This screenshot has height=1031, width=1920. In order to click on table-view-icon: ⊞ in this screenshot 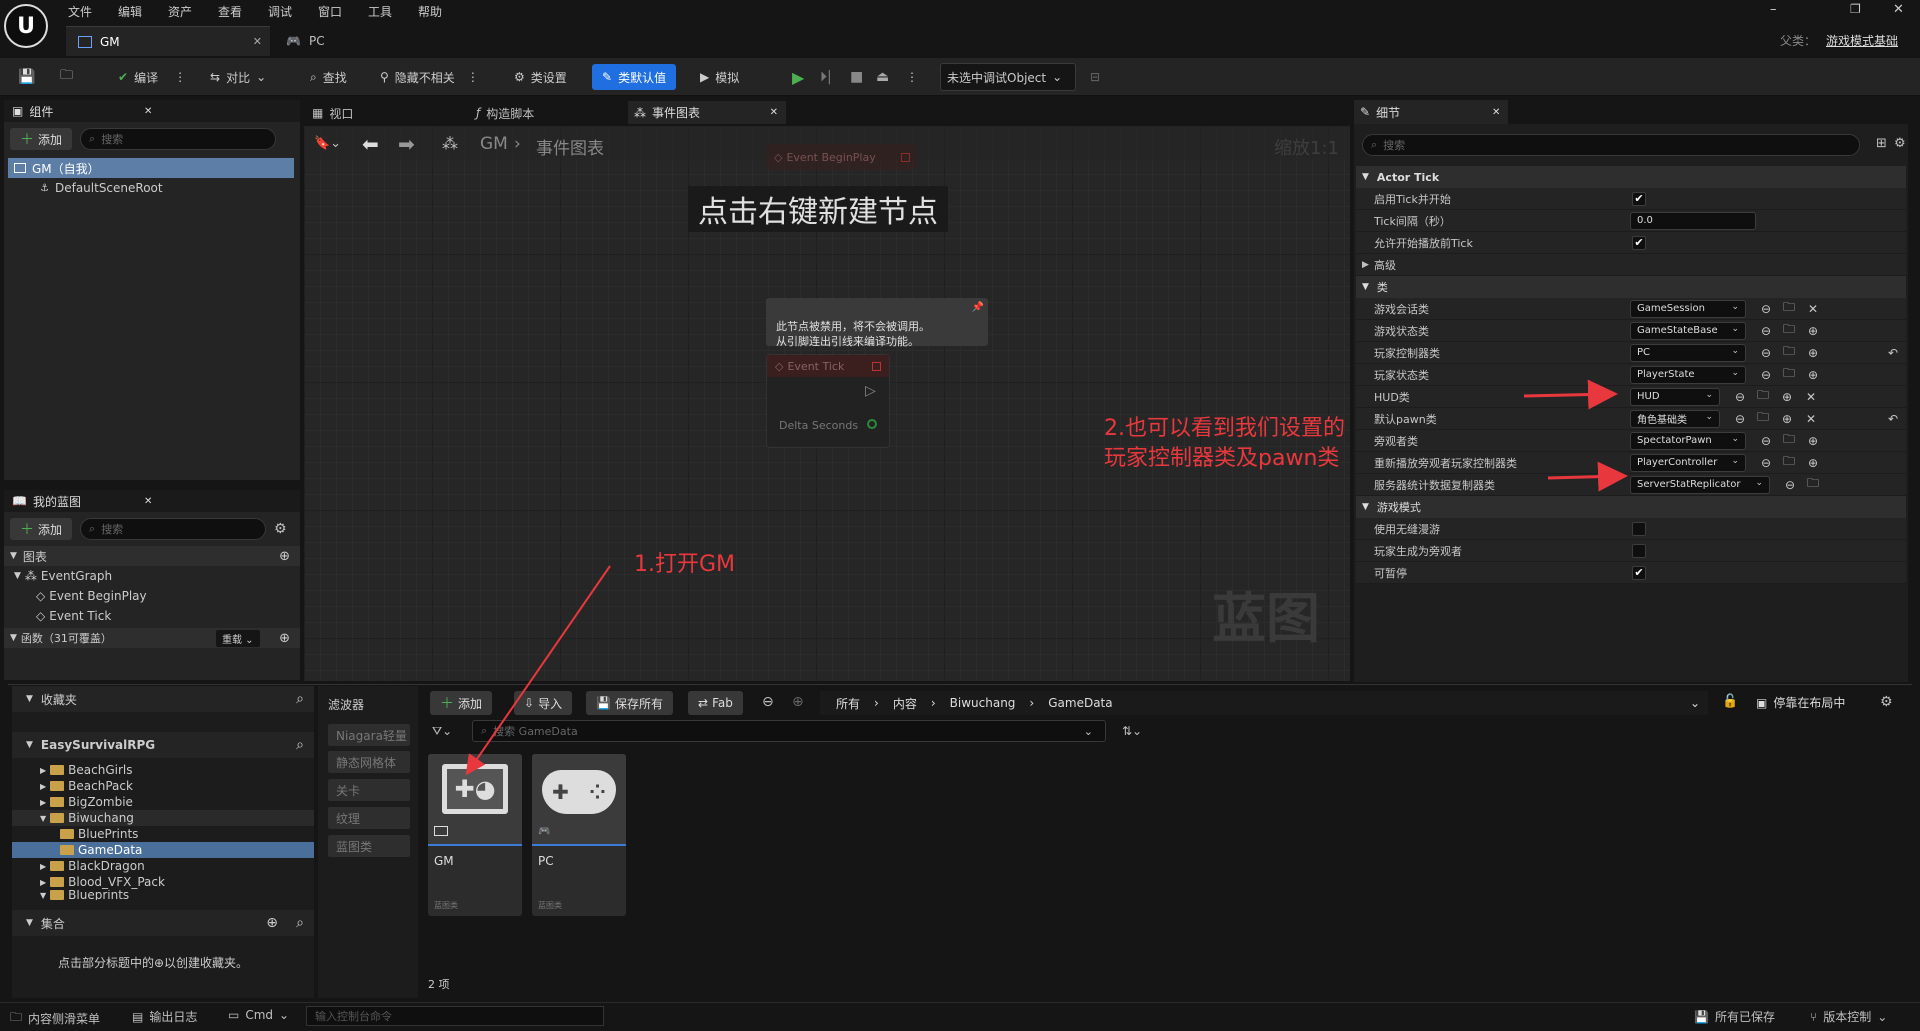, I will do `click(1881, 143)`.